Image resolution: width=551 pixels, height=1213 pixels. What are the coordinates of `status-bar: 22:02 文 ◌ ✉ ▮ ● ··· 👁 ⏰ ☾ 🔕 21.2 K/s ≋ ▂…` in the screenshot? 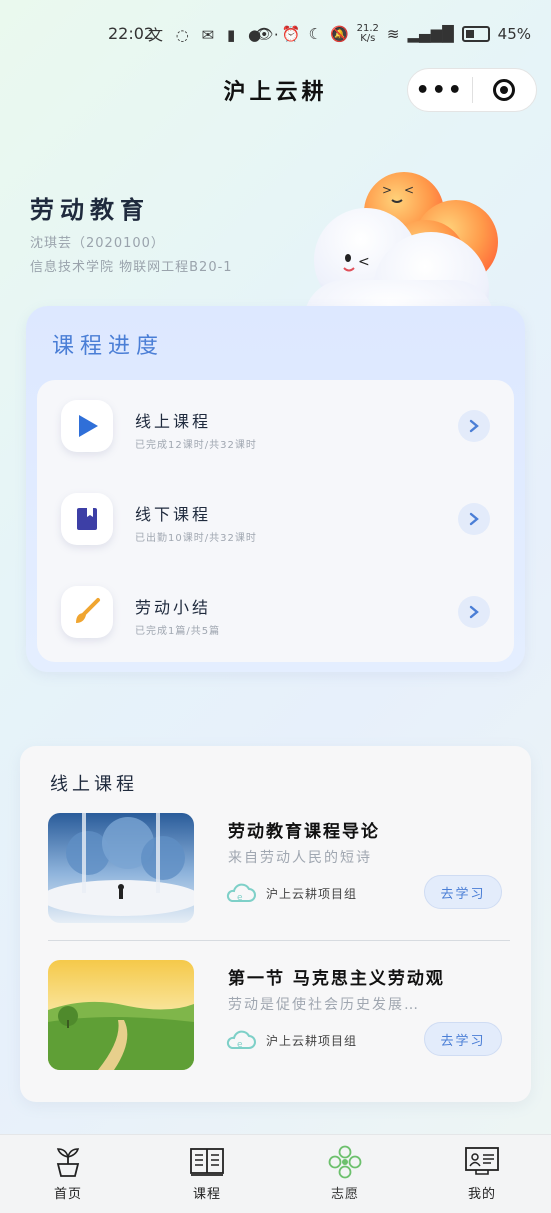 It's located at (275, 33).